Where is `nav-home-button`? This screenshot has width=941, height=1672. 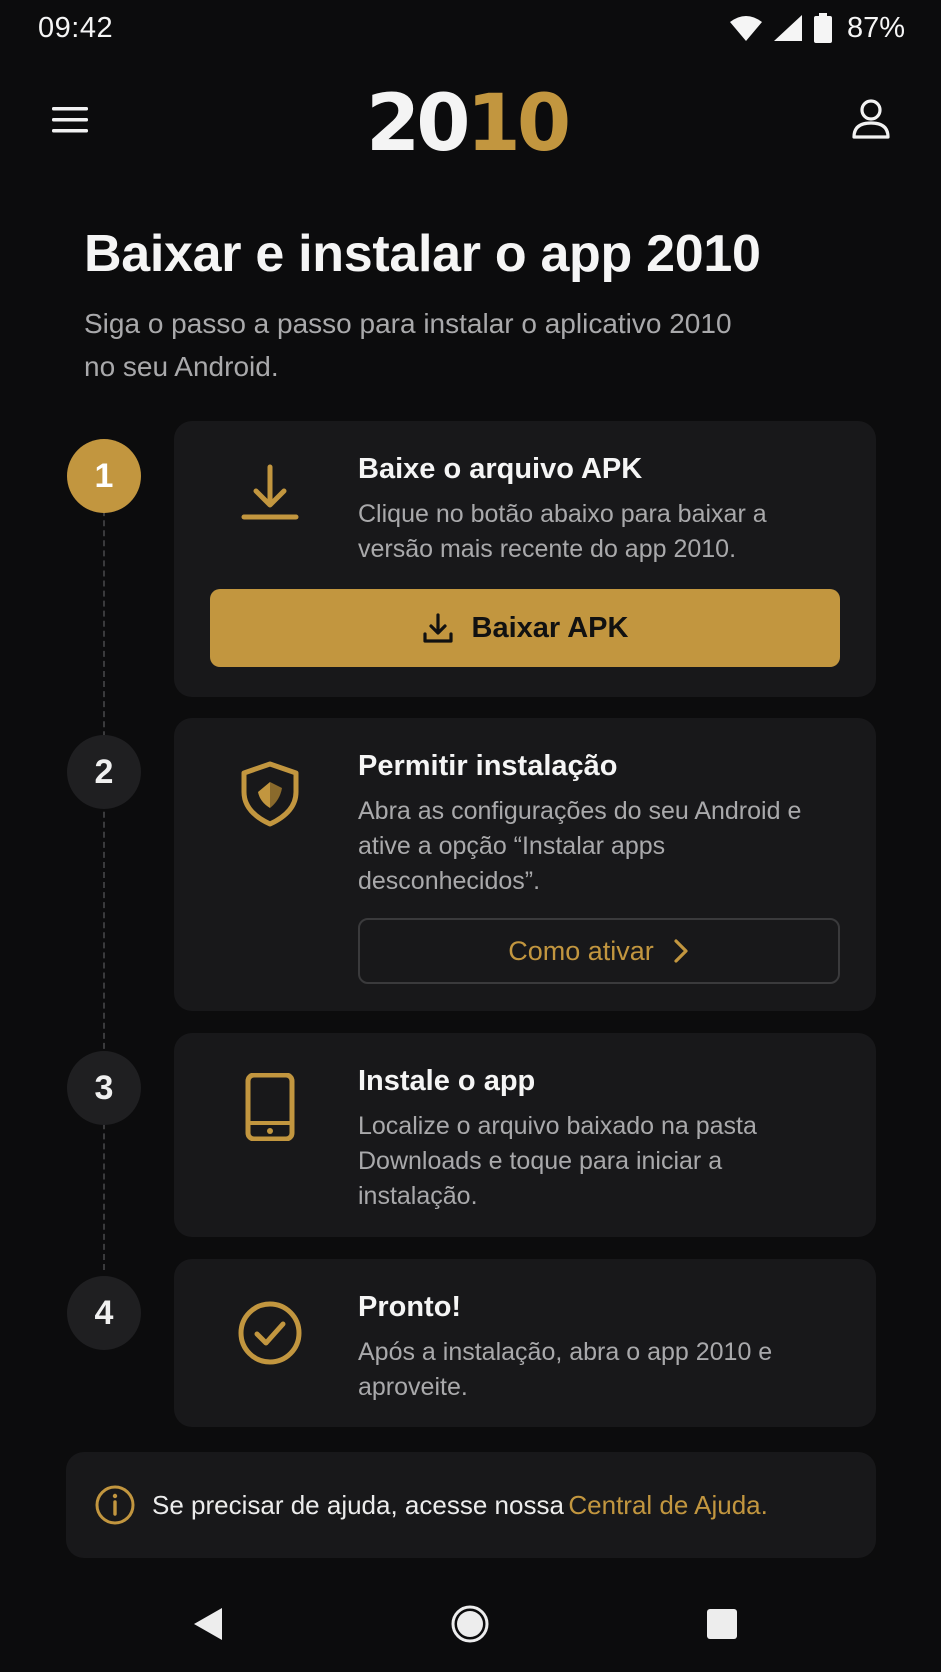
nav-home-button is located at coordinates (470, 1624).